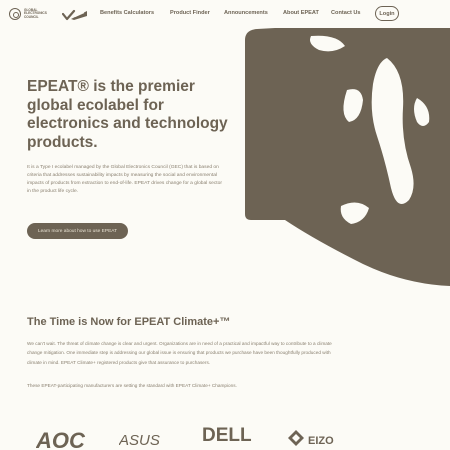 Image resolution: width=450 pixels, height=450 pixels. I want to click on manufacturer-logos: AOC ASUS DELL EIZO, so click(225, 435).